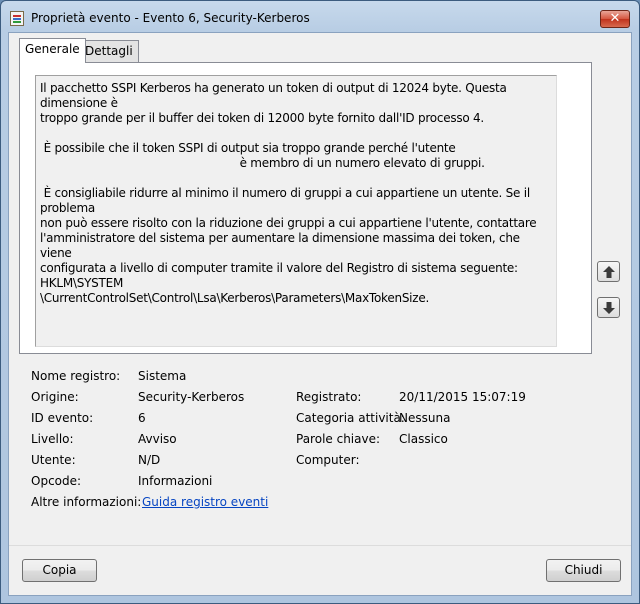 The height and width of the screenshot is (604, 640). Describe the element at coordinates (191, 397) in the screenshot. I see `source-value: Security-Kerberos` at that location.